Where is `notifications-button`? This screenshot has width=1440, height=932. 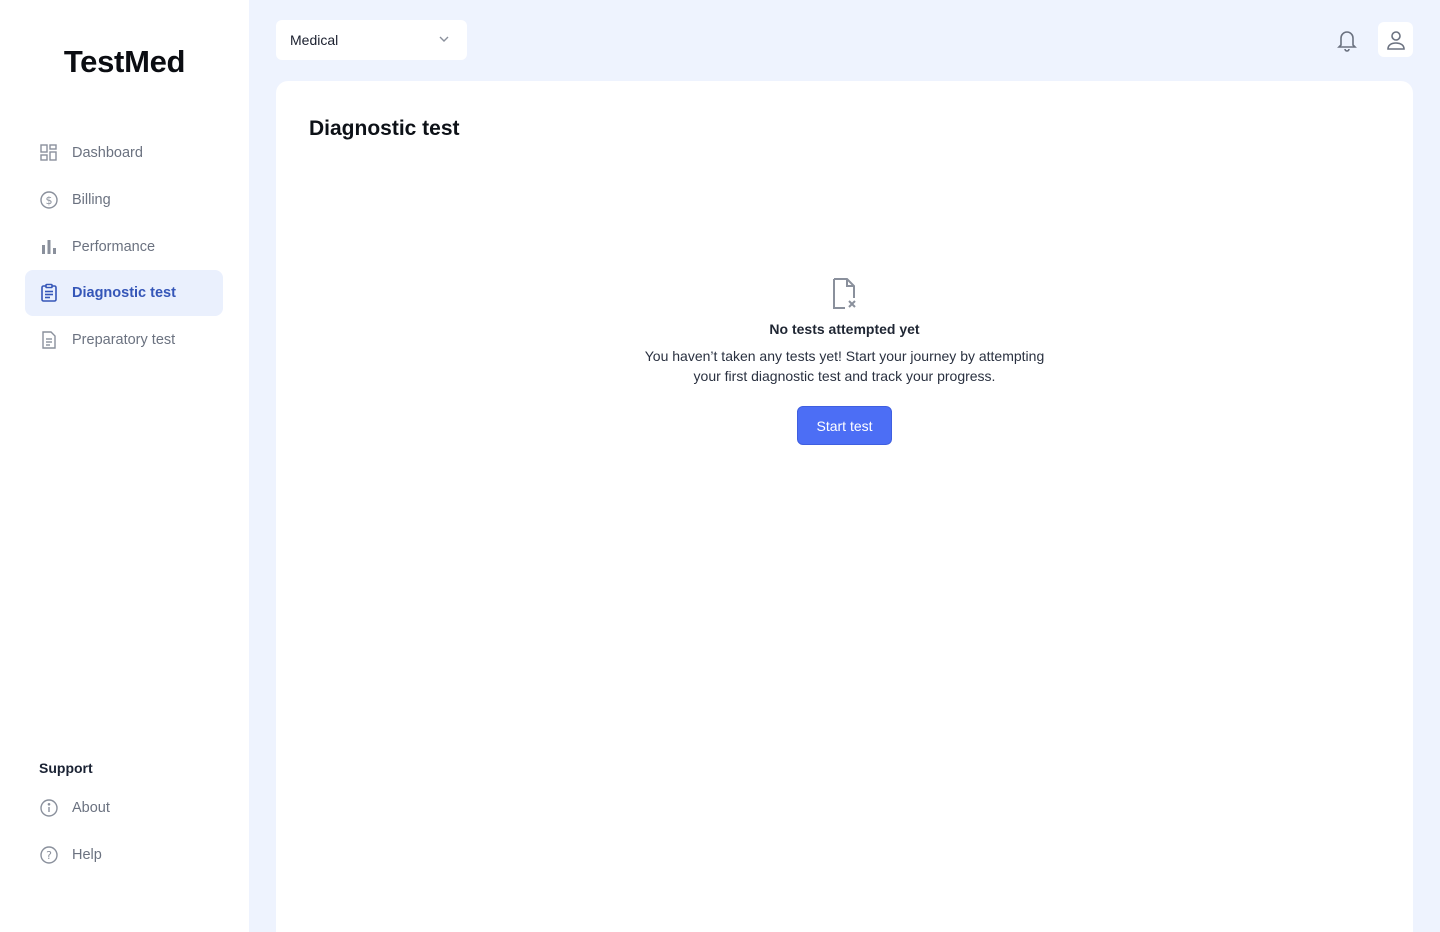 notifications-button is located at coordinates (1347, 40).